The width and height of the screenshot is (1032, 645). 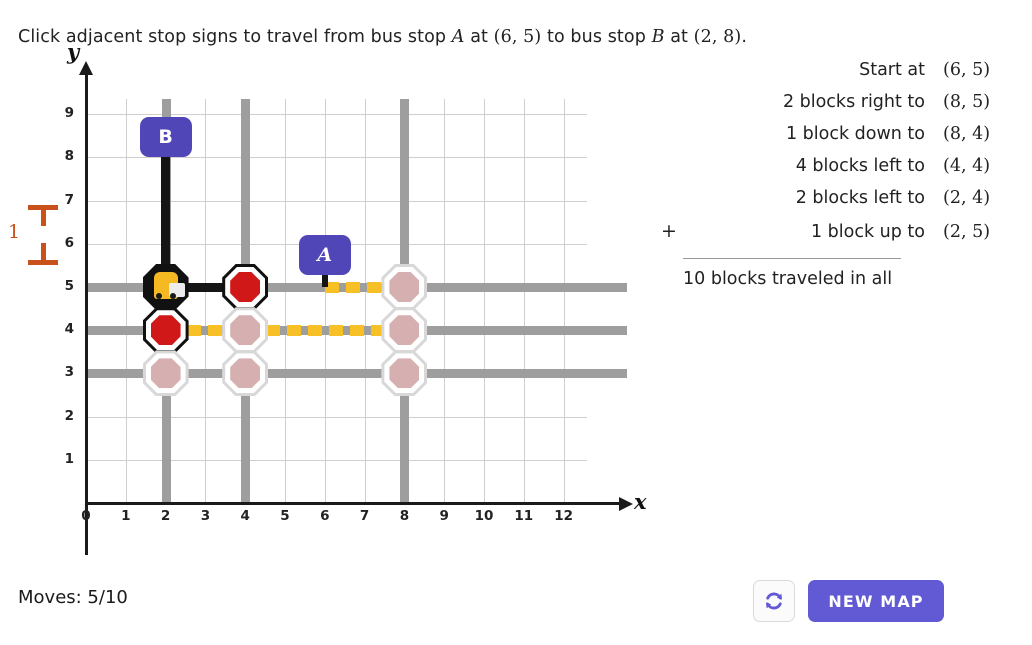 I want to click on move-description: 4 blocks left to, so click(x=860, y=166).